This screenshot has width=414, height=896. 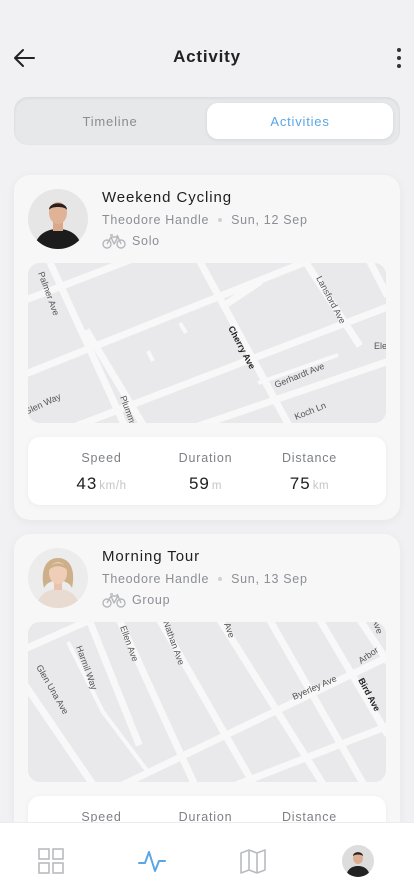 I want to click on activity-type-label: Solo, so click(x=146, y=241).